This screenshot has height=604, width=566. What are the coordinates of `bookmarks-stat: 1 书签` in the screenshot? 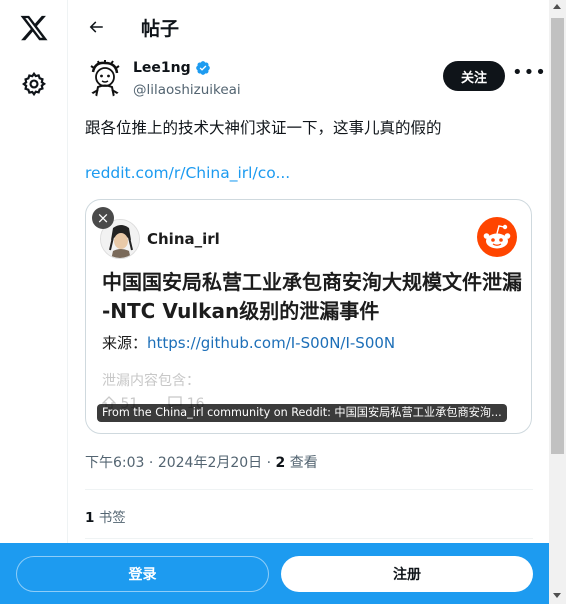 It's located at (105, 516).